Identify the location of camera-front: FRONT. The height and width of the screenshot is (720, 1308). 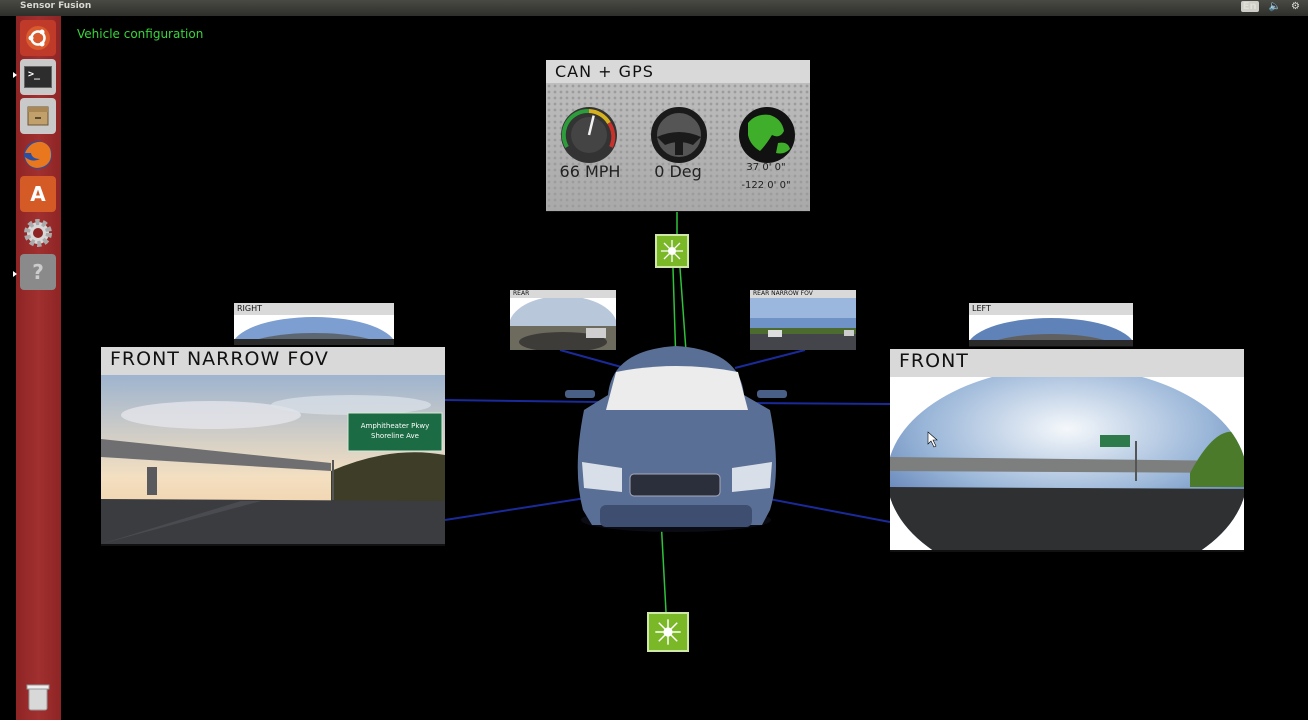
(1067, 450).